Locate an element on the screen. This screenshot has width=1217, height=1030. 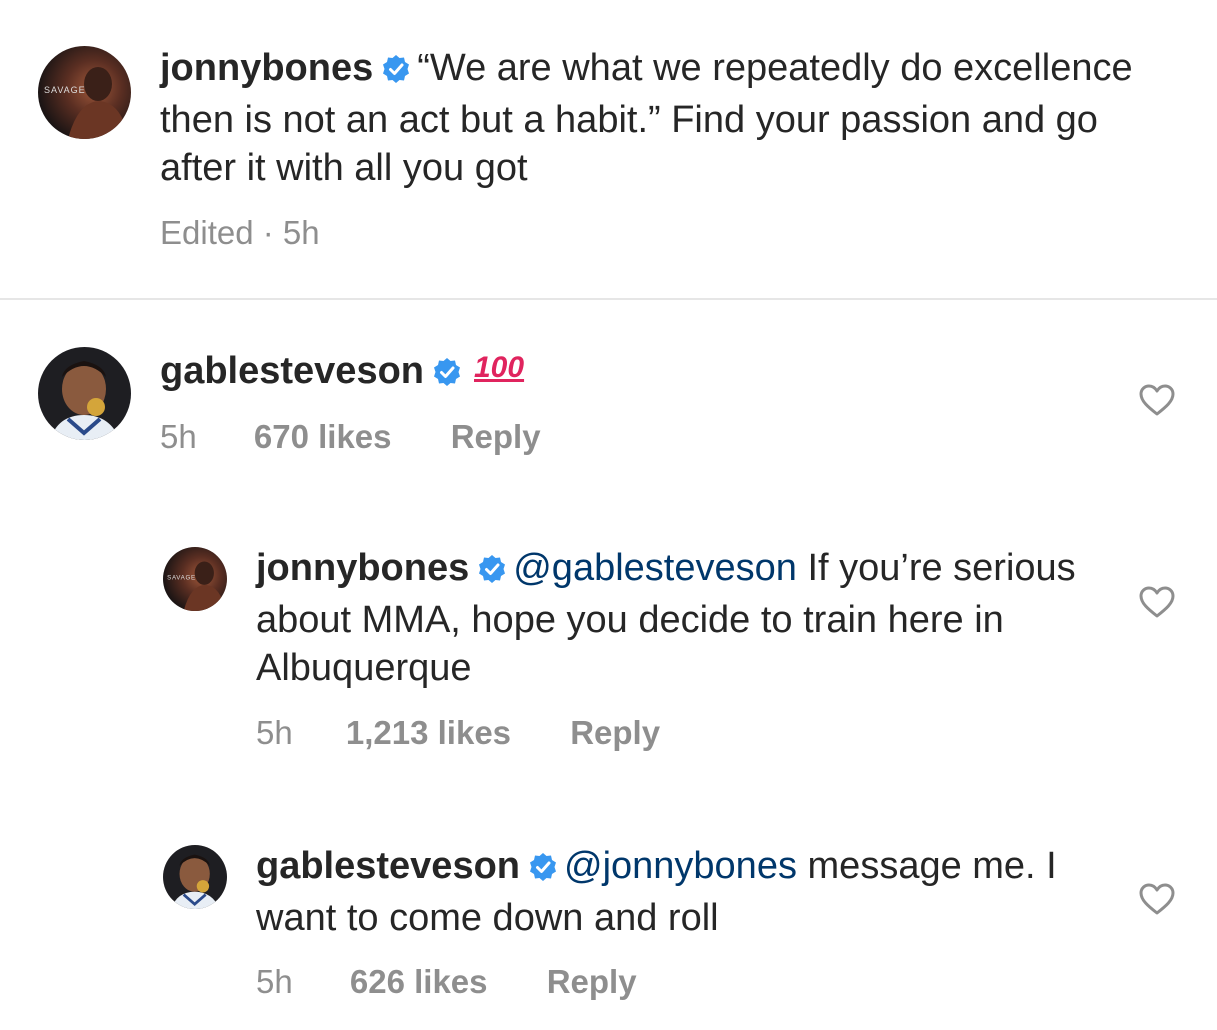
comment-text: gablesteveson 100 is located at coordinates (640, 371).